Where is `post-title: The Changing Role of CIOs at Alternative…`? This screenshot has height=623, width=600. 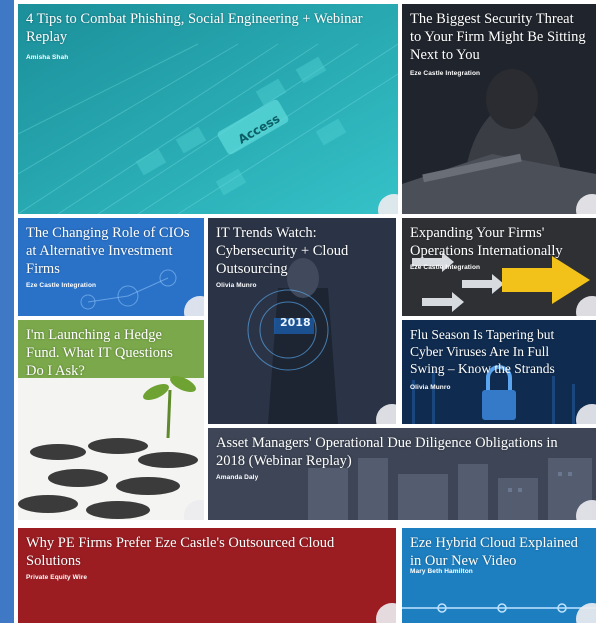 post-title: The Changing Role of CIOs at Alternative… is located at coordinates (110, 251).